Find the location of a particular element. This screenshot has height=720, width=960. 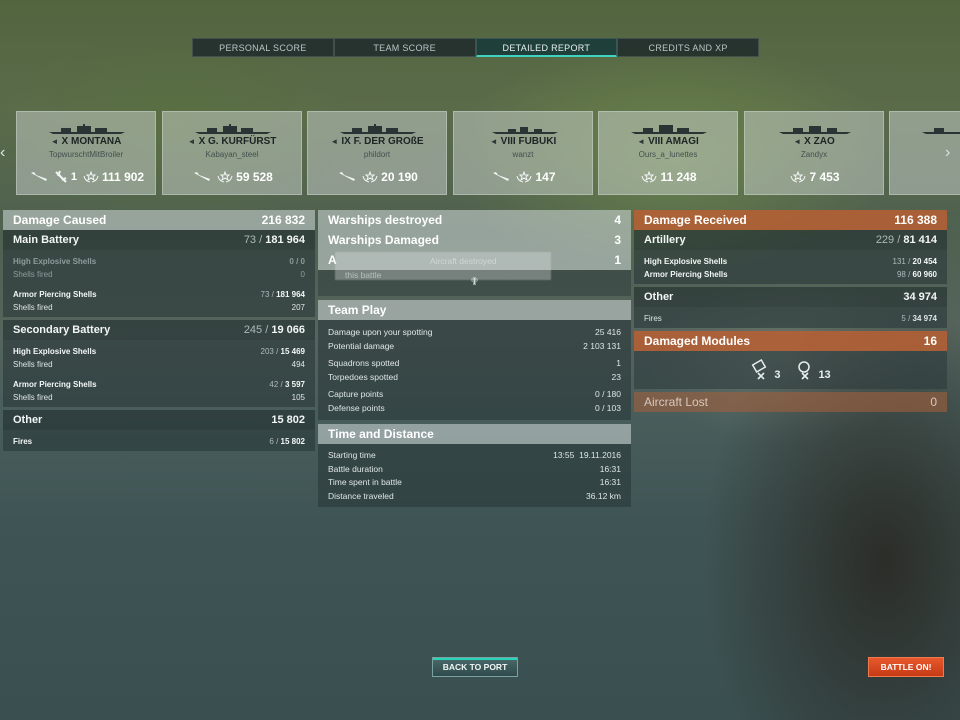

player-name: Kabayan_steel is located at coordinates (232, 154).